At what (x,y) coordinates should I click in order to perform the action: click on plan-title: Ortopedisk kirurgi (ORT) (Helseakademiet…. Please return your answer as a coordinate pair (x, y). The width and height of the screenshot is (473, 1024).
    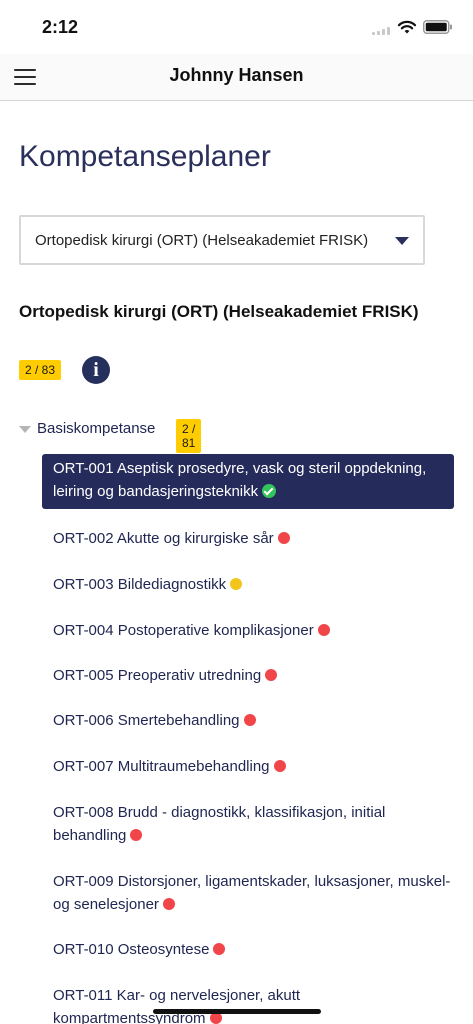
    Looking at the image, I should click on (219, 311).